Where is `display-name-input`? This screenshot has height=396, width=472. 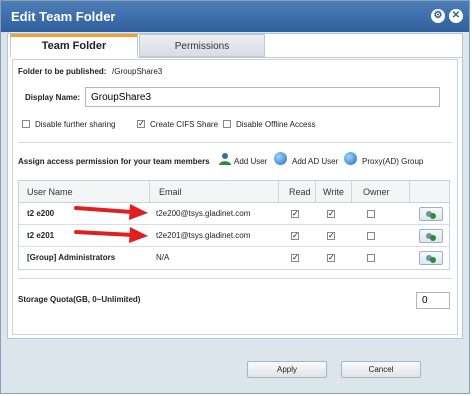
display-name-input is located at coordinates (262, 97).